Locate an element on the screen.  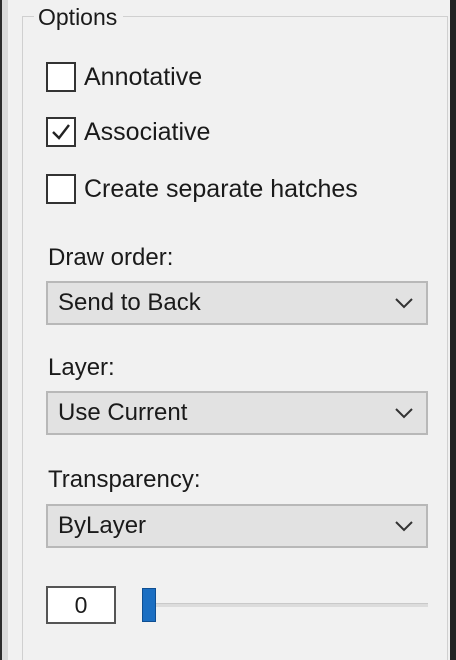
transparency-slider is located at coordinates (285, 605).